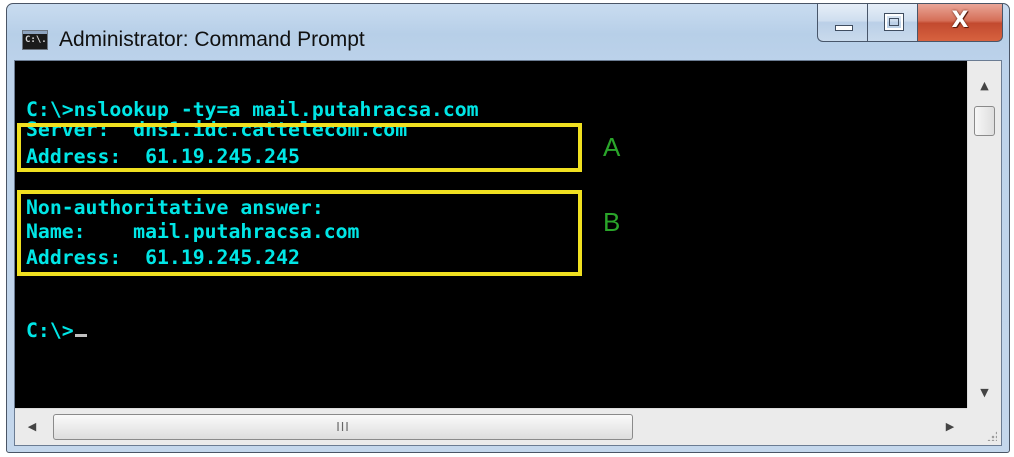  Describe the element at coordinates (844, 28) in the screenshot. I see `minimize-icon` at that location.